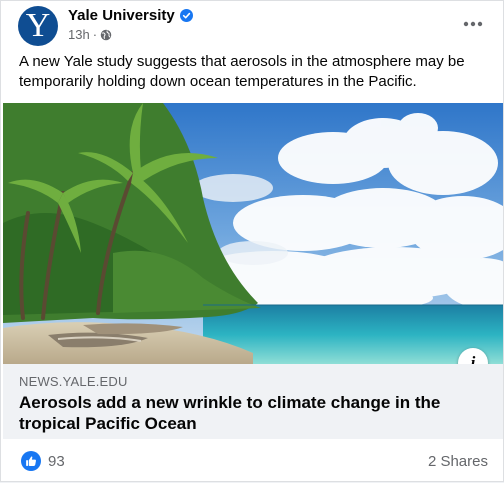 The height and width of the screenshot is (483, 504). I want to click on like-reaction-icon, so click(31, 461).